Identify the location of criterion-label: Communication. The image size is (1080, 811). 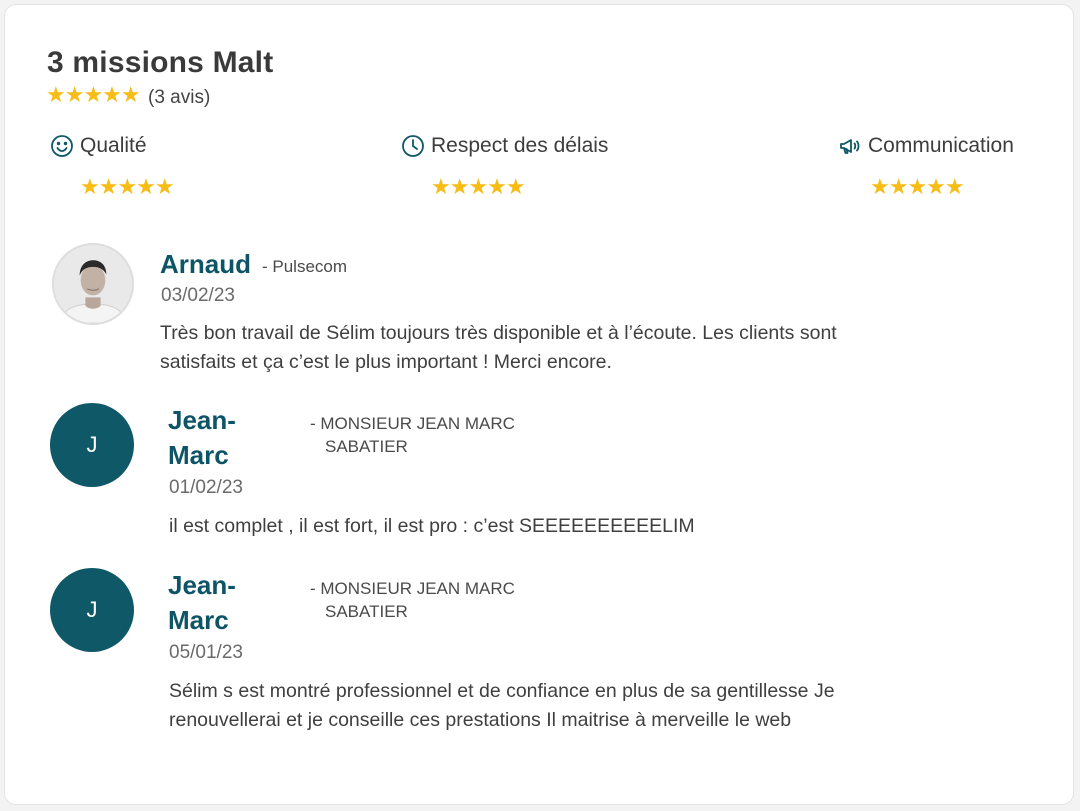
(941, 145).